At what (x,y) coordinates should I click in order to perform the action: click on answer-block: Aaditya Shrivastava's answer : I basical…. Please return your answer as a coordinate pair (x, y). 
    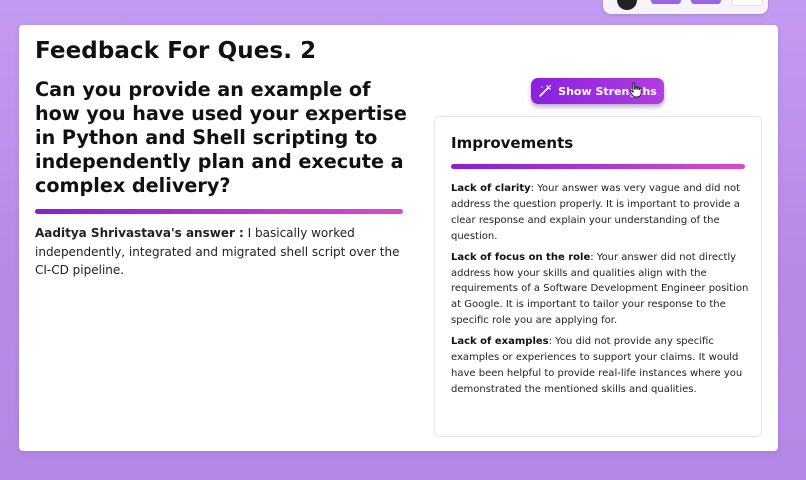
    Looking at the image, I should click on (220, 252).